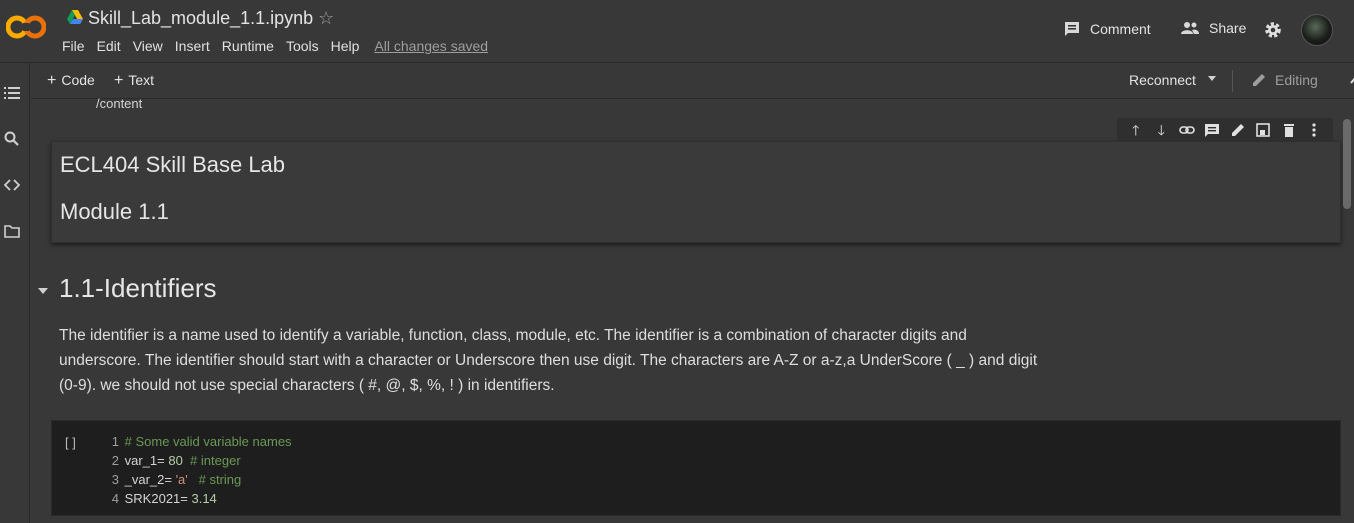 The width and height of the screenshot is (1354, 523). Describe the element at coordinates (12, 231) in the screenshot. I see `folder-icon` at that location.